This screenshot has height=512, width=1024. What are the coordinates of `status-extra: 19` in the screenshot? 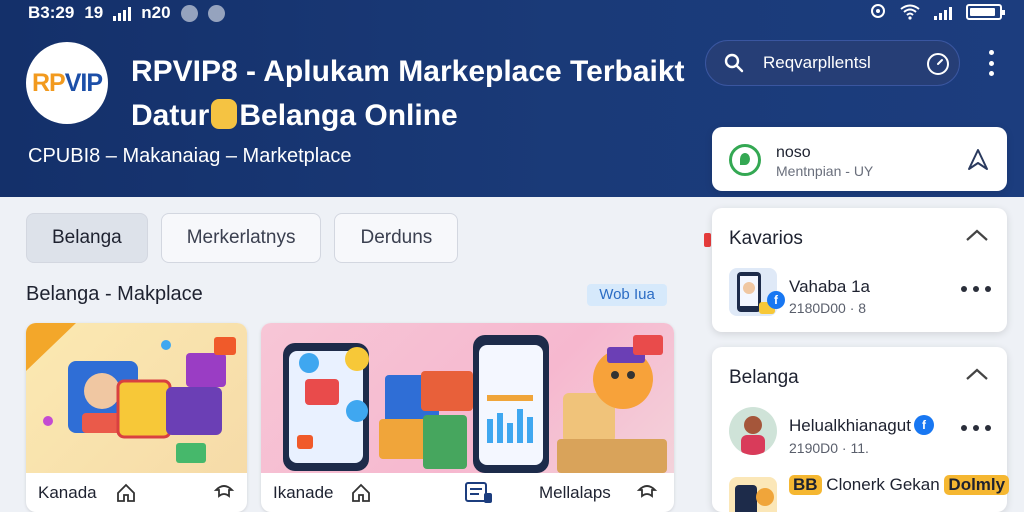 It's located at (94, 12).